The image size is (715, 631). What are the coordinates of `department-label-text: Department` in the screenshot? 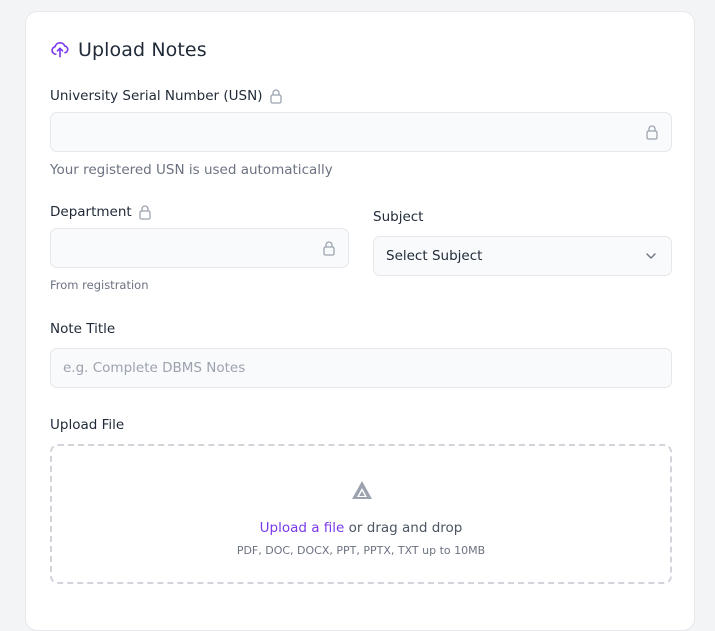 It's located at (91, 212).